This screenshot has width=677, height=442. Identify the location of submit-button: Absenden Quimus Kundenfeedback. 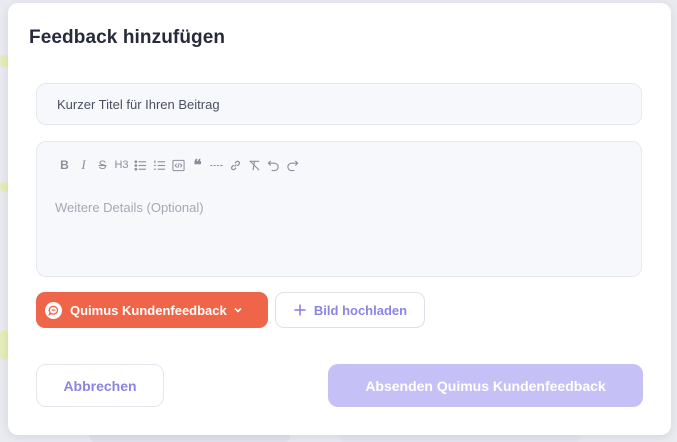
(485, 385).